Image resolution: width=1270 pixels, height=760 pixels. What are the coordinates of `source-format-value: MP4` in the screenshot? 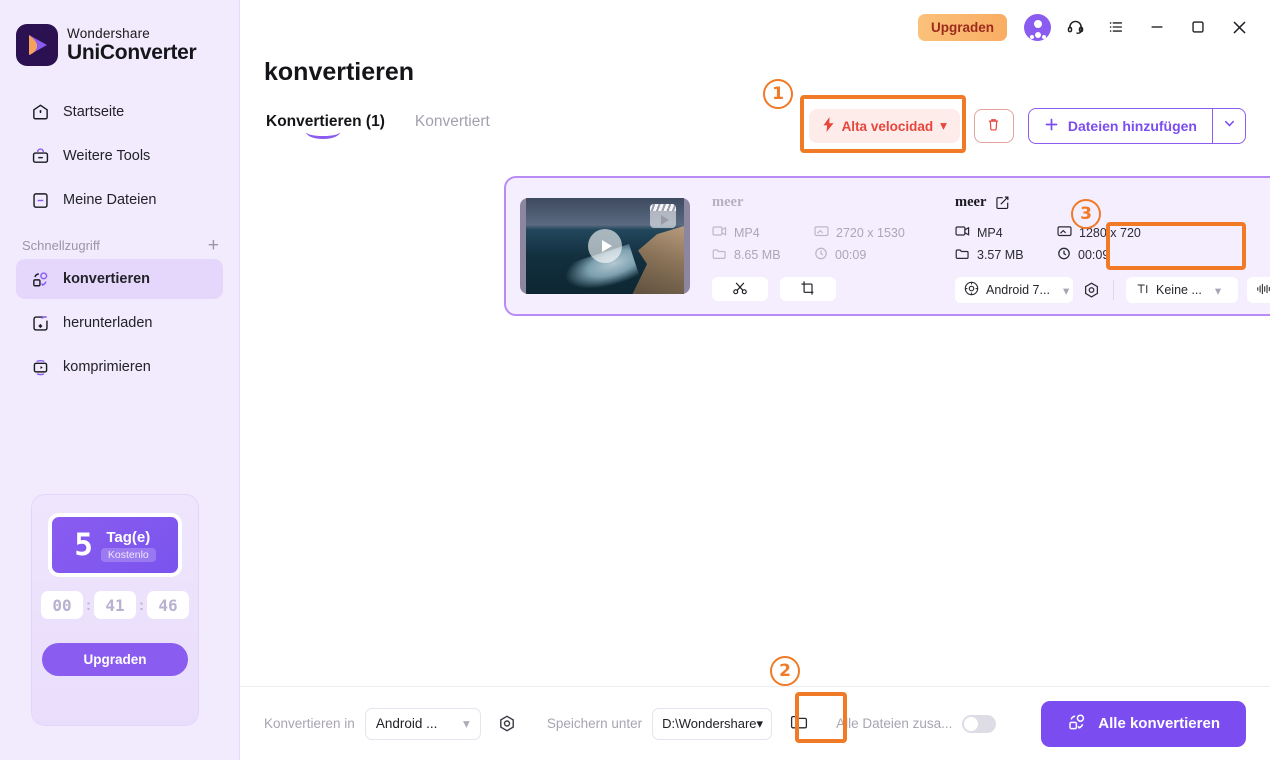 It's located at (747, 232).